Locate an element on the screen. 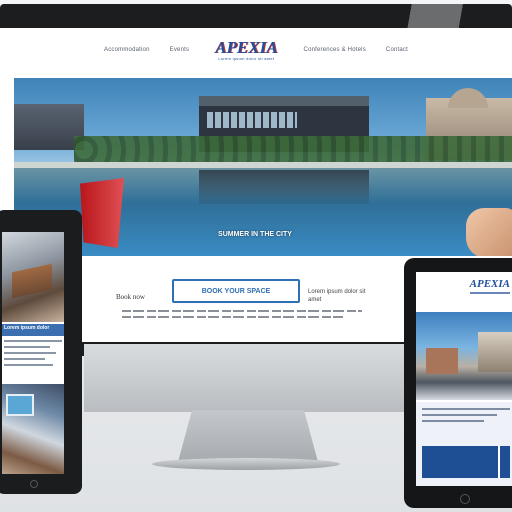 The image size is (512, 512). hero-reflection is located at coordinates (284, 187).